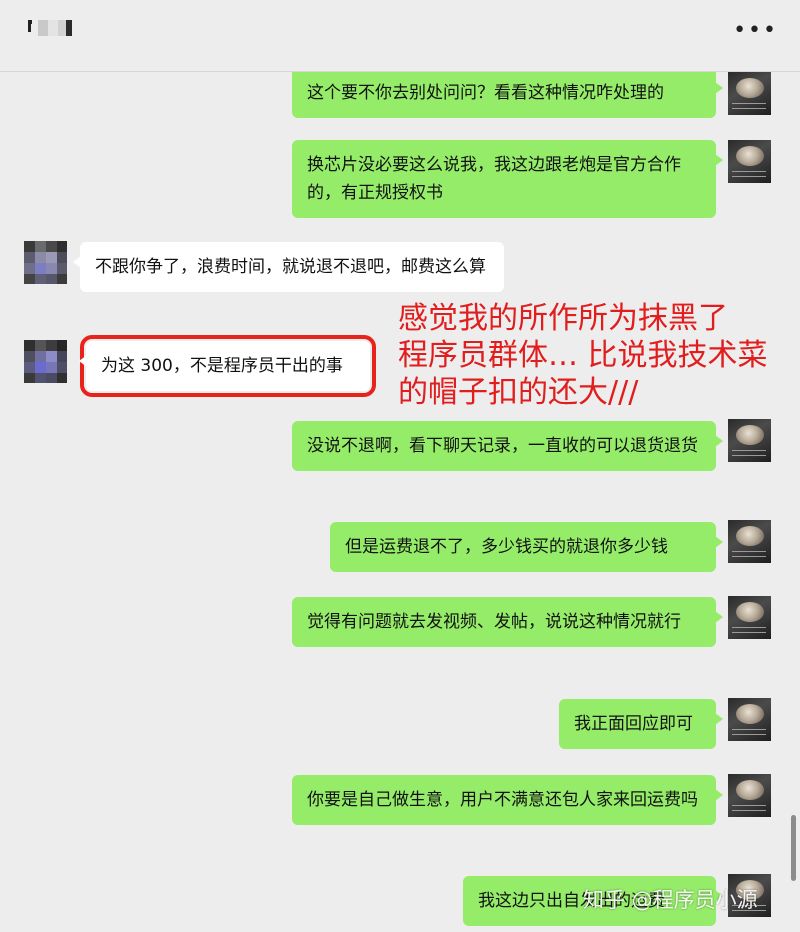 Image resolution: width=800 pixels, height=932 pixels. Describe the element at coordinates (755, 31) in the screenshot. I see `more-options-icon: •••` at that location.